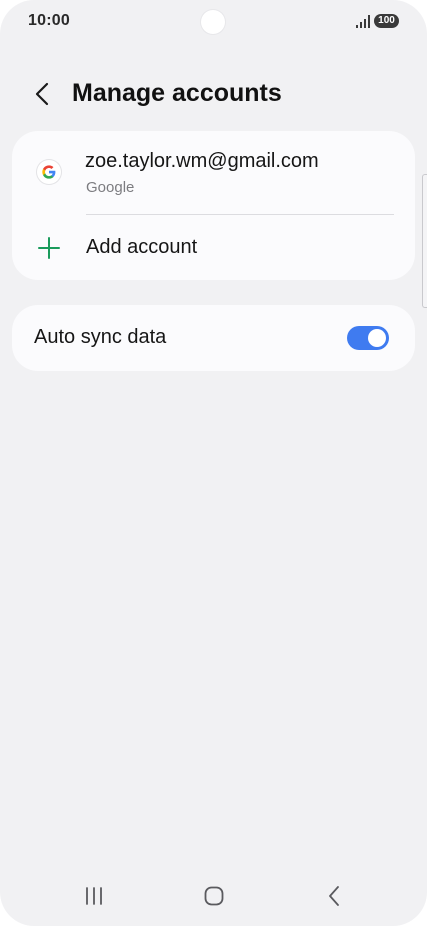 Image resolution: width=427 pixels, height=926 pixels. I want to click on home-icon, so click(214, 896).